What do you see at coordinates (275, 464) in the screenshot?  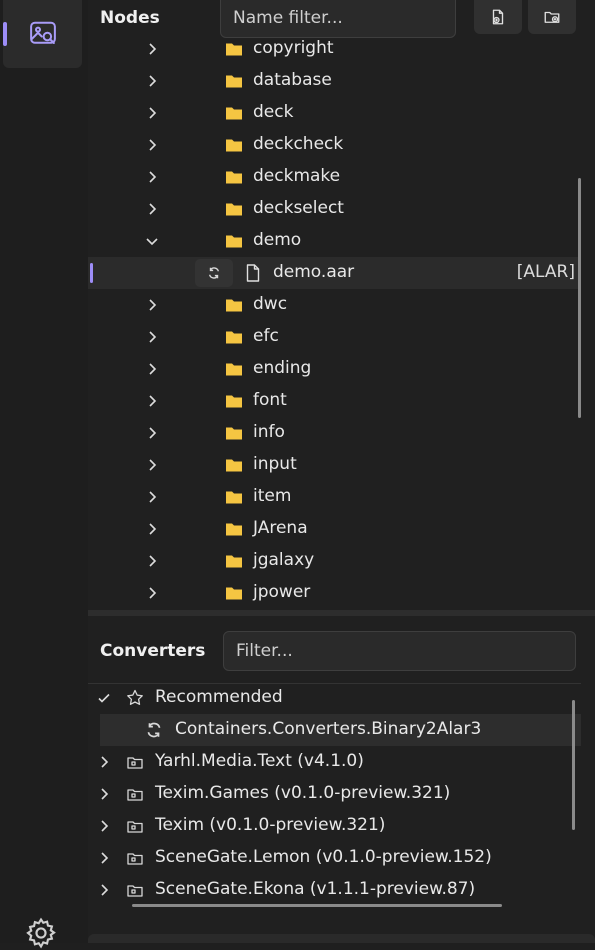 I see `tree-label: input` at bounding box center [275, 464].